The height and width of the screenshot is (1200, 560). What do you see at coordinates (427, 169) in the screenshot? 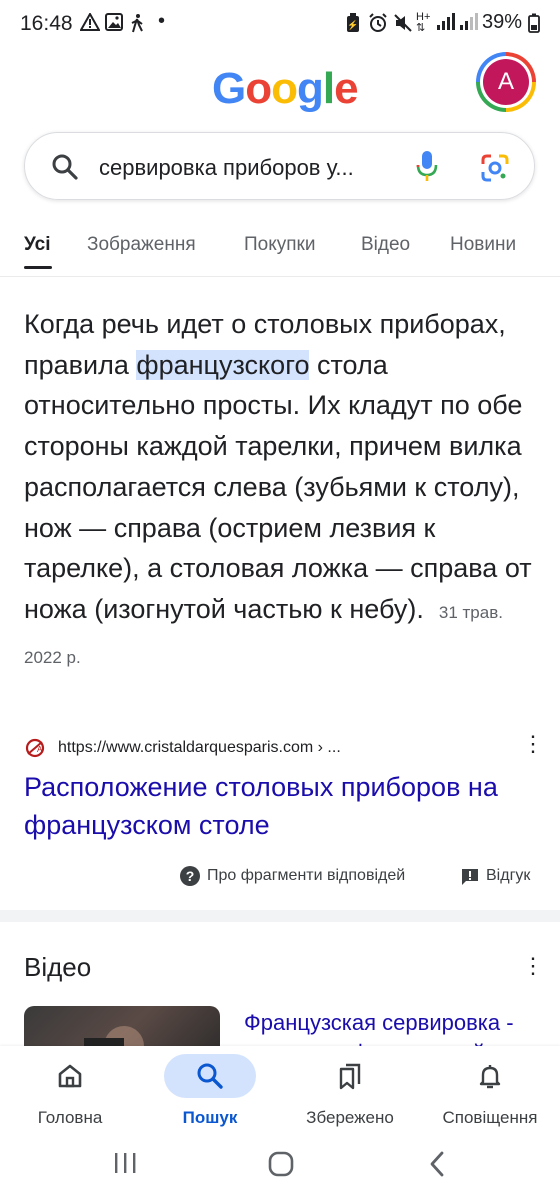
I see `microphone-icon` at bounding box center [427, 169].